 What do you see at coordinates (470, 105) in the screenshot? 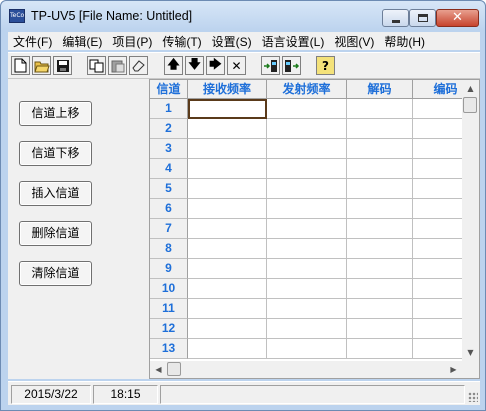
I see `vertical-scroll-thumb` at bounding box center [470, 105].